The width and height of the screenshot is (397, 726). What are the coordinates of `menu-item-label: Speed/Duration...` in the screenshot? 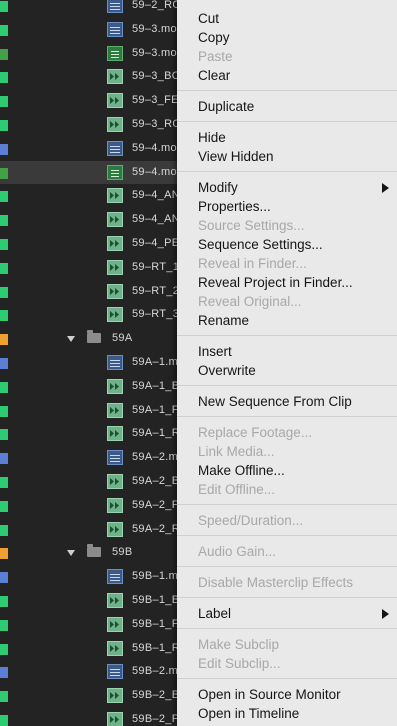 It's located at (251, 520).